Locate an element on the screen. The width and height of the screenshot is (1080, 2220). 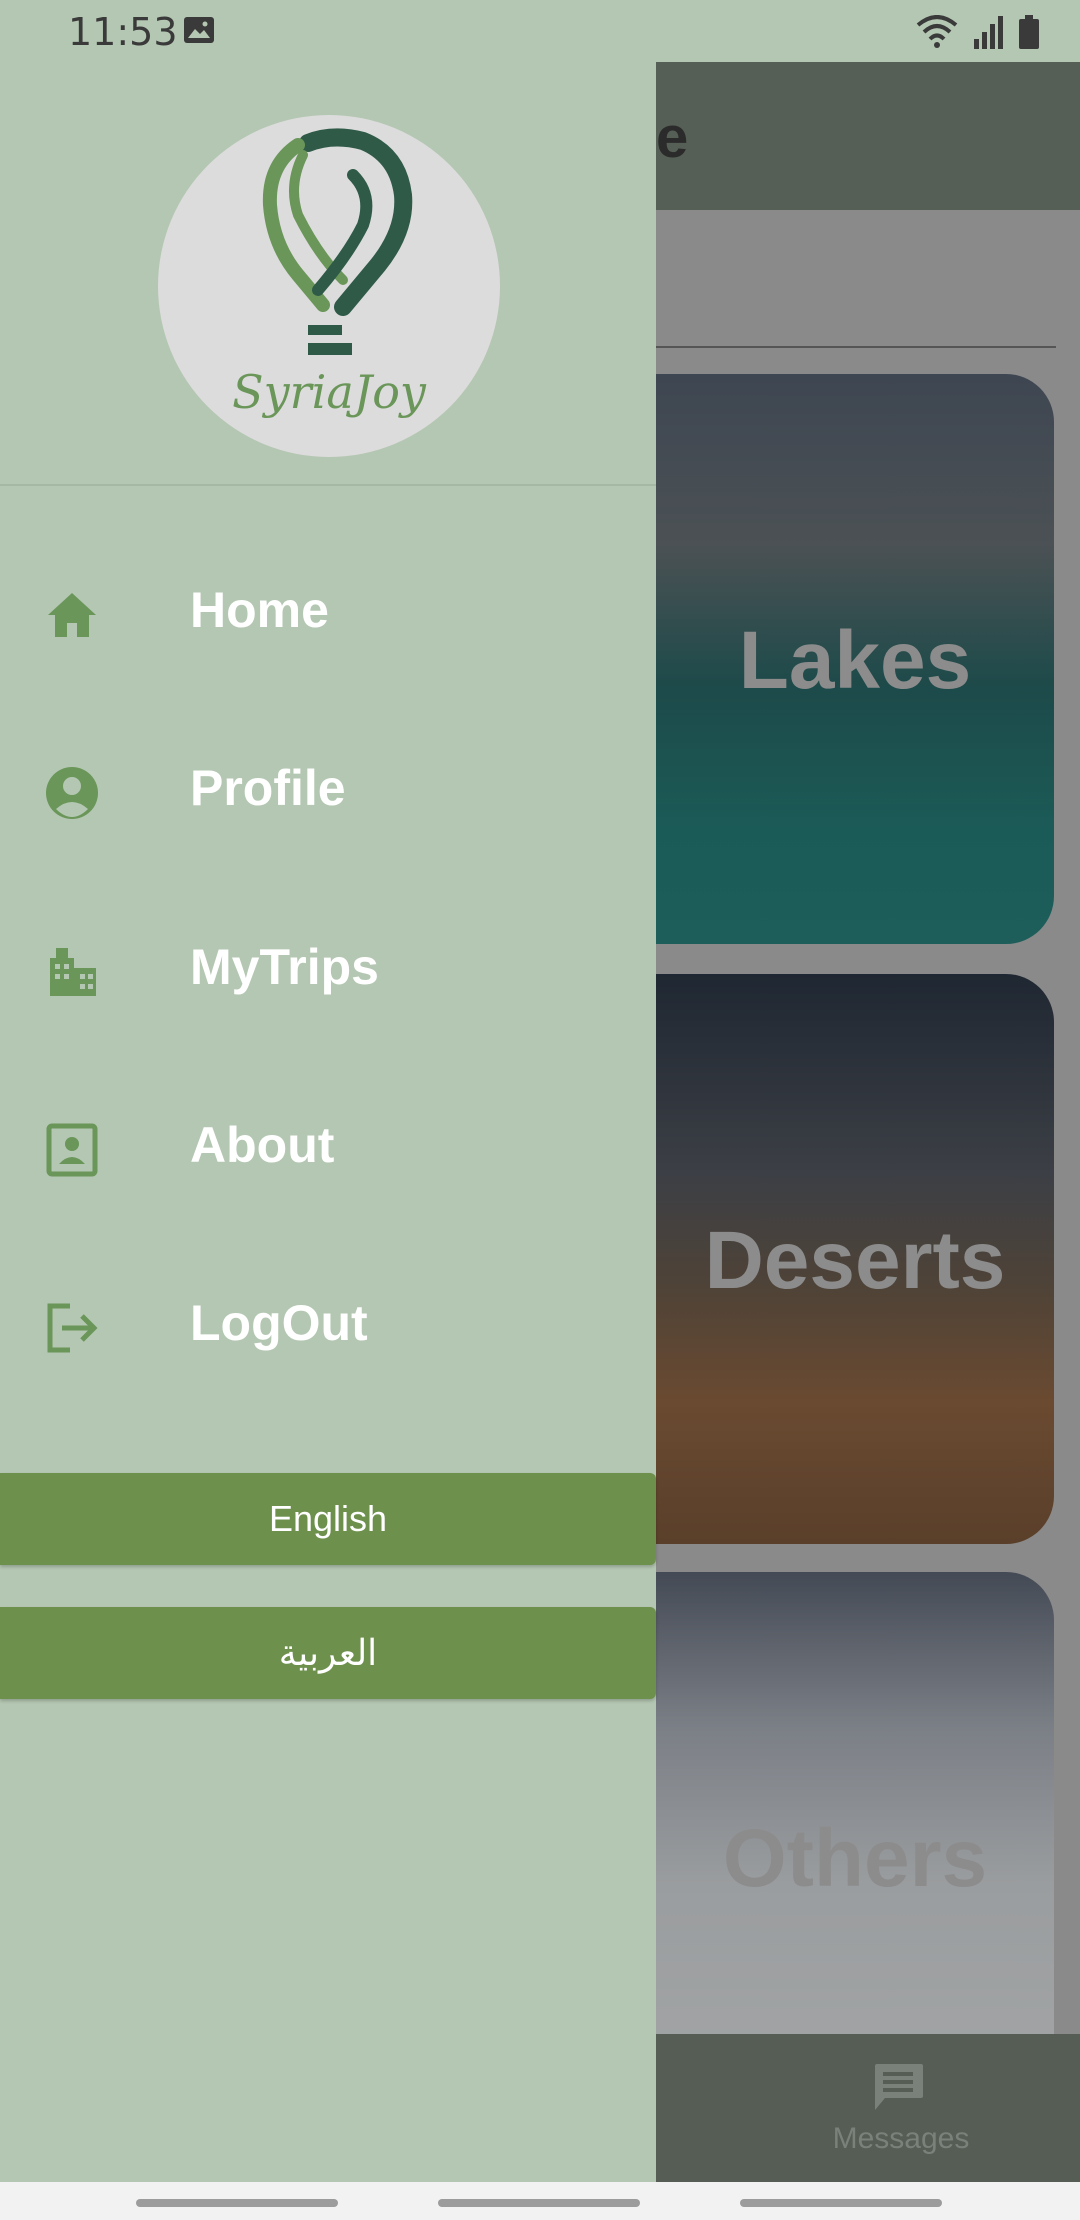
card-label: Lakes is located at coordinates (855, 660).